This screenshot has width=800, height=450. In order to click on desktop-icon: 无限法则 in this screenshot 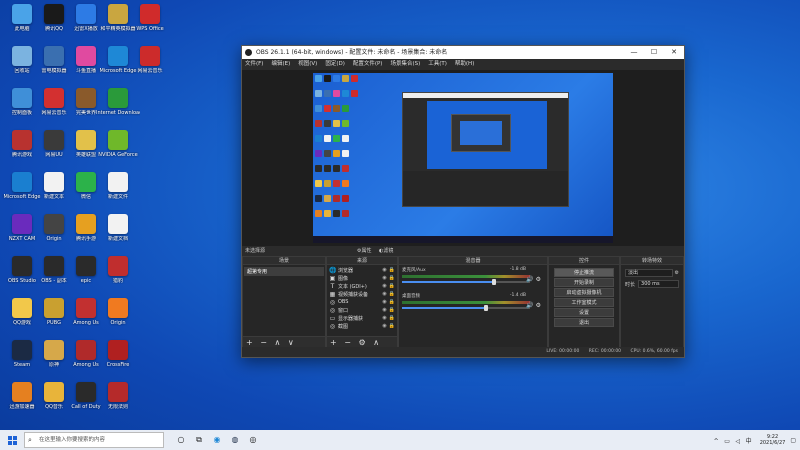, I will do `click(118, 396)`.